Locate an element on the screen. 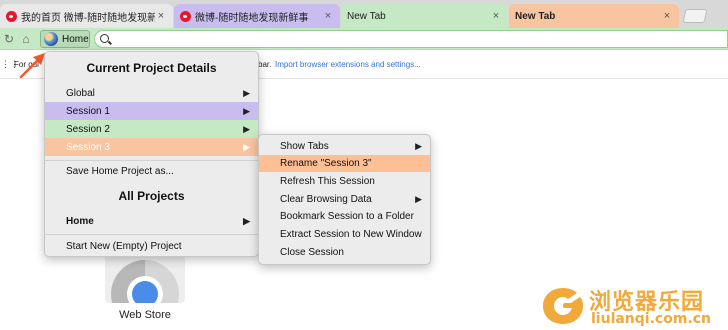 The height and width of the screenshot is (330, 728). tab-weibo: 微博-随时随地发现新鲜事 × is located at coordinates (257, 16).